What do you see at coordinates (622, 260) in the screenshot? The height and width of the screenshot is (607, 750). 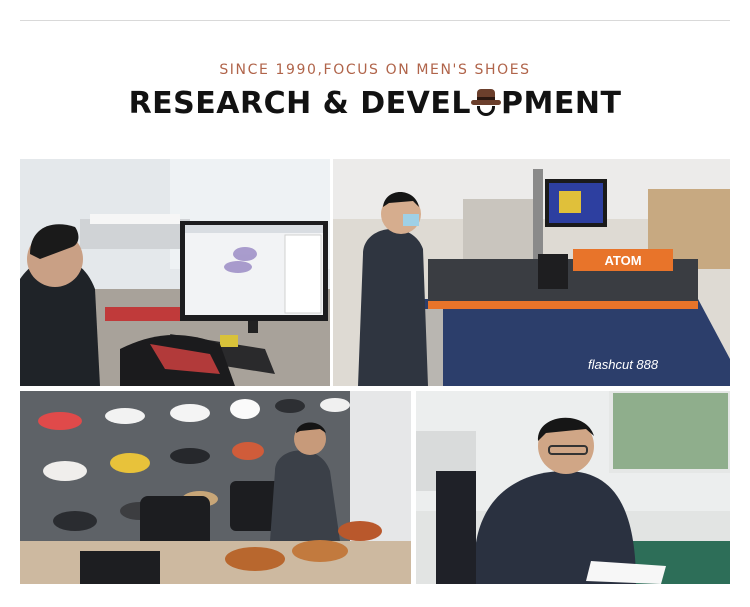 I see `machine-brand-label: ATOM` at bounding box center [622, 260].